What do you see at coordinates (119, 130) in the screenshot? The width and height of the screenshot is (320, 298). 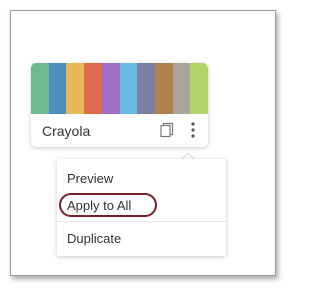 I see `card-footer: Crayola` at bounding box center [119, 130].